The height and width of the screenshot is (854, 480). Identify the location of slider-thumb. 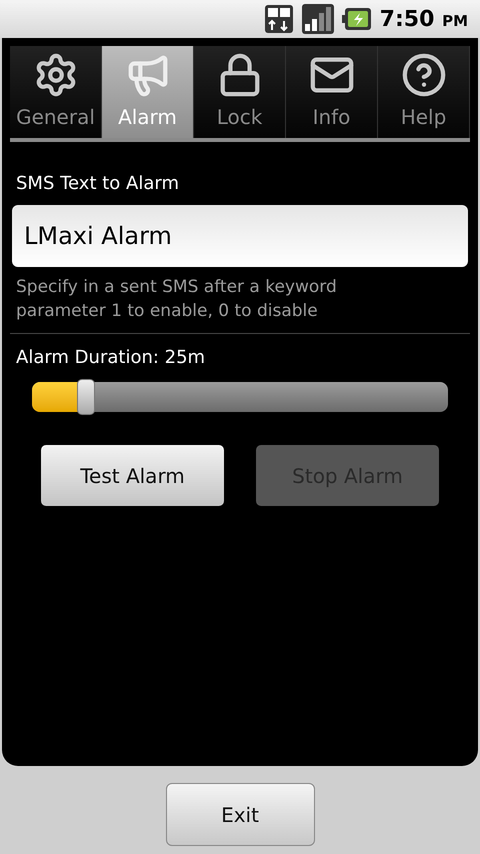
(86, 397).